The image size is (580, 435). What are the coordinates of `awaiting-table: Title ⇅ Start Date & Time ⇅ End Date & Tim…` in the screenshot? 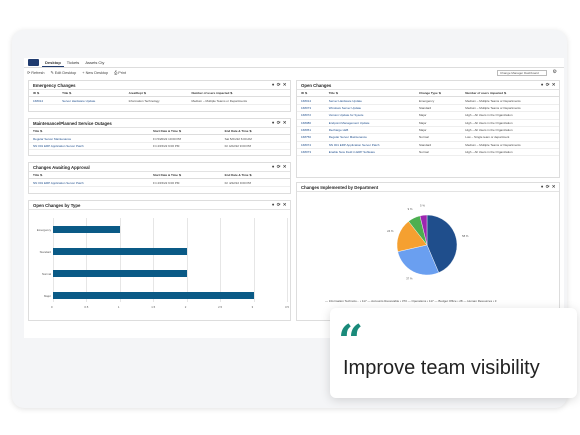 It's located at (159, 179).